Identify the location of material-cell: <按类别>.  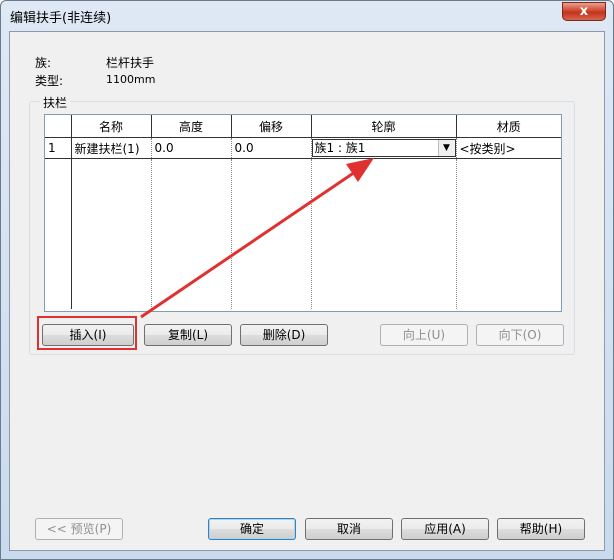
(508, 148).